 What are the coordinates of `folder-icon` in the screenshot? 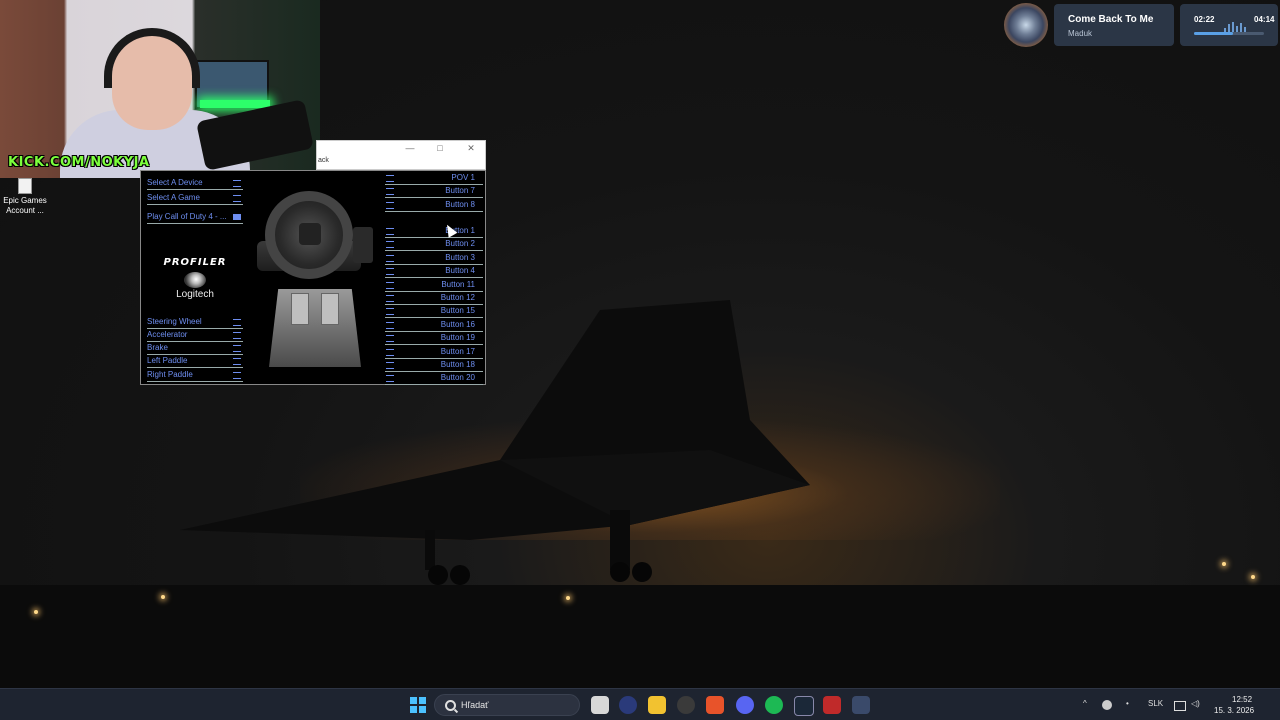 It's located at (657, 705).